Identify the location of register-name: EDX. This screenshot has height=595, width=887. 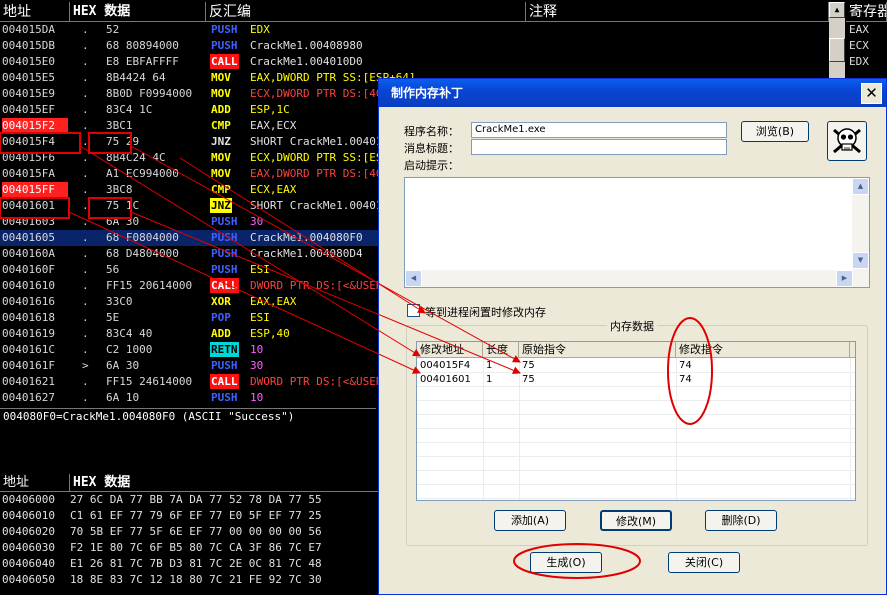
(866, 62).